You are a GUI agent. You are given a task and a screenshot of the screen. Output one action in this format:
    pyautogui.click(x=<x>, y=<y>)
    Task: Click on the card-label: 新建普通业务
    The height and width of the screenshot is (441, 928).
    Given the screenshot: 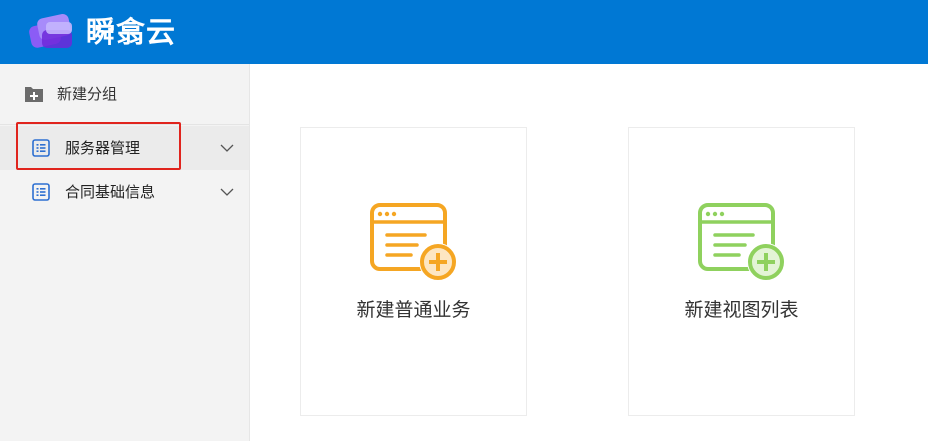 What is the action you would take?
    pyautogui.click(x=413, y=310)
    